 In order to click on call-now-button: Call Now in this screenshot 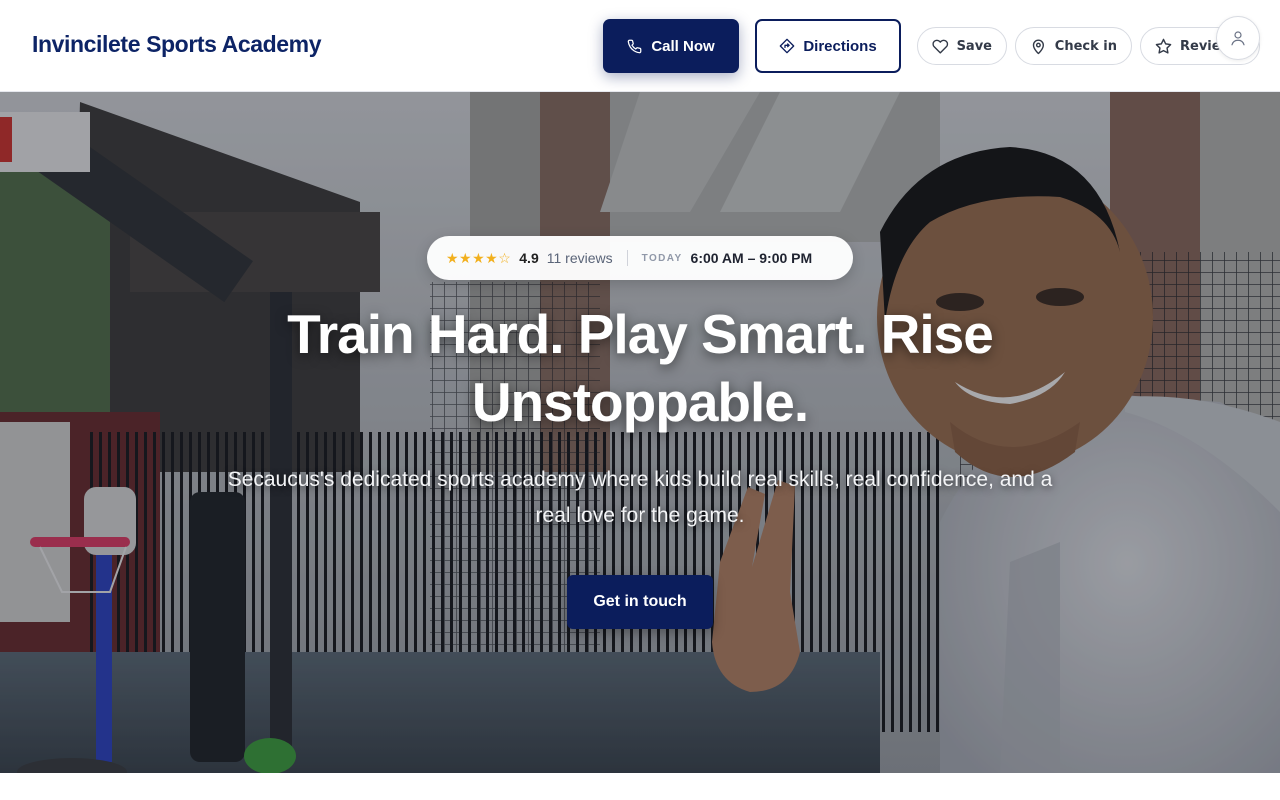, I will do `click(671, 46)`.